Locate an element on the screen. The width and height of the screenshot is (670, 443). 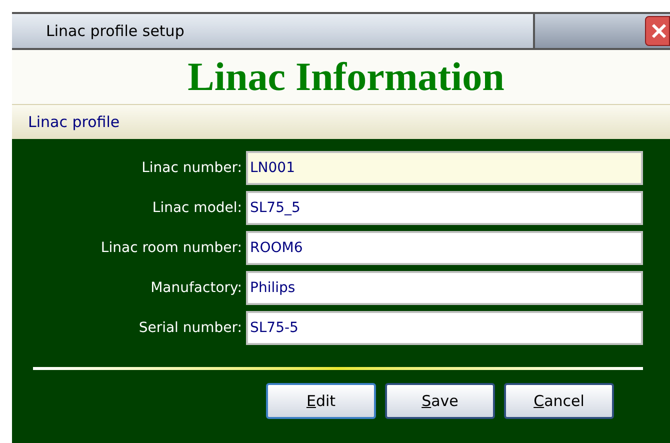
section-title: Linac profile is located at coordinates (74, 122).